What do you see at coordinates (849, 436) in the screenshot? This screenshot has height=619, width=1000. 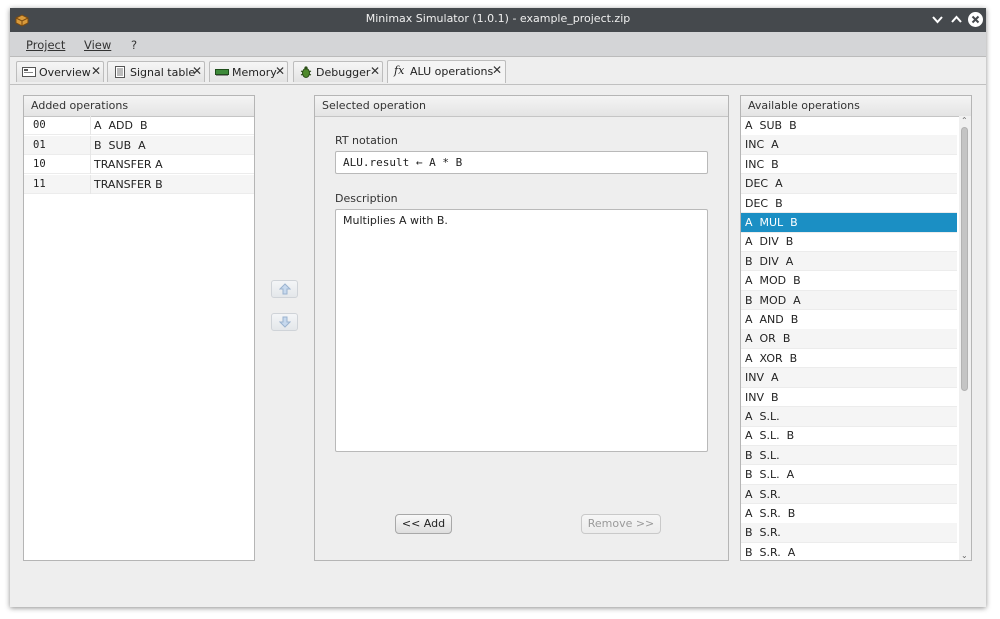 I see `available-operation-item: A S.L. B` at bounding box center [849, 436].